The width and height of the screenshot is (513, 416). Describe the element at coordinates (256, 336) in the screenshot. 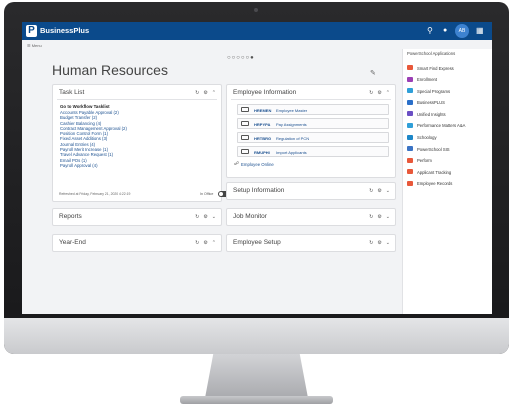

I see `monitor-chin` at that location.